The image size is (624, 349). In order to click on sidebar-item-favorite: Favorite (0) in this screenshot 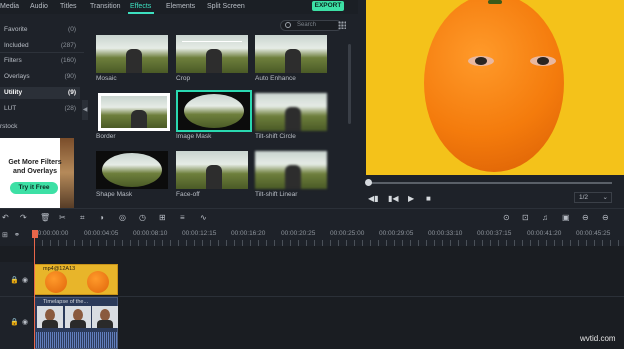, I will do `click(40, 30)`.